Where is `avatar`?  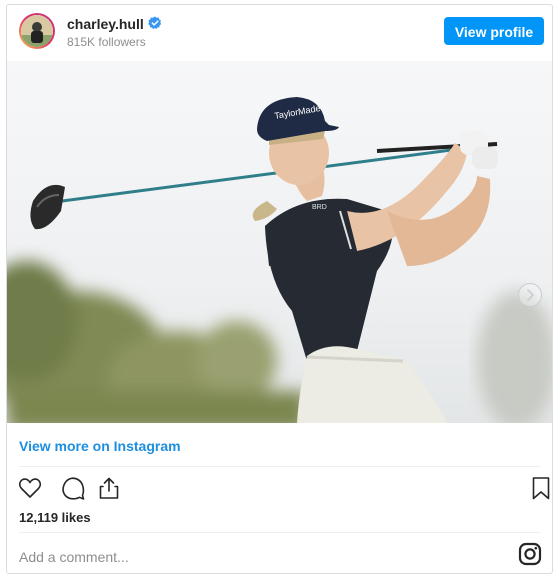 avatar is located at coordinates (37, 31).